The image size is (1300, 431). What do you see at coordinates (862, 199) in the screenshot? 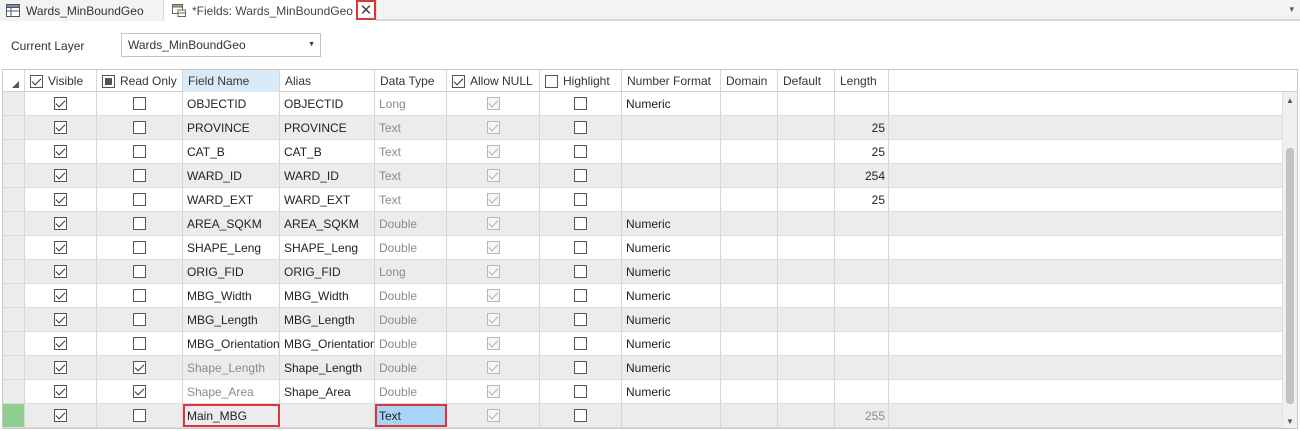
I see `cell-length: 25` at bounding box center [862, 199].